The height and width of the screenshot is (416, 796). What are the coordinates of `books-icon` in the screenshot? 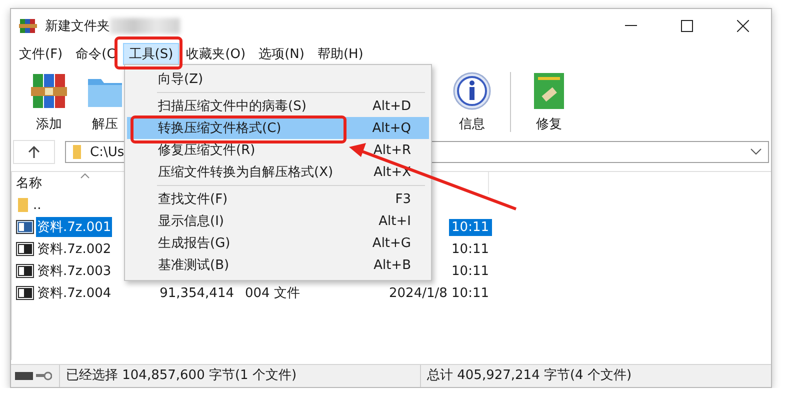 It's located at (49, 91).